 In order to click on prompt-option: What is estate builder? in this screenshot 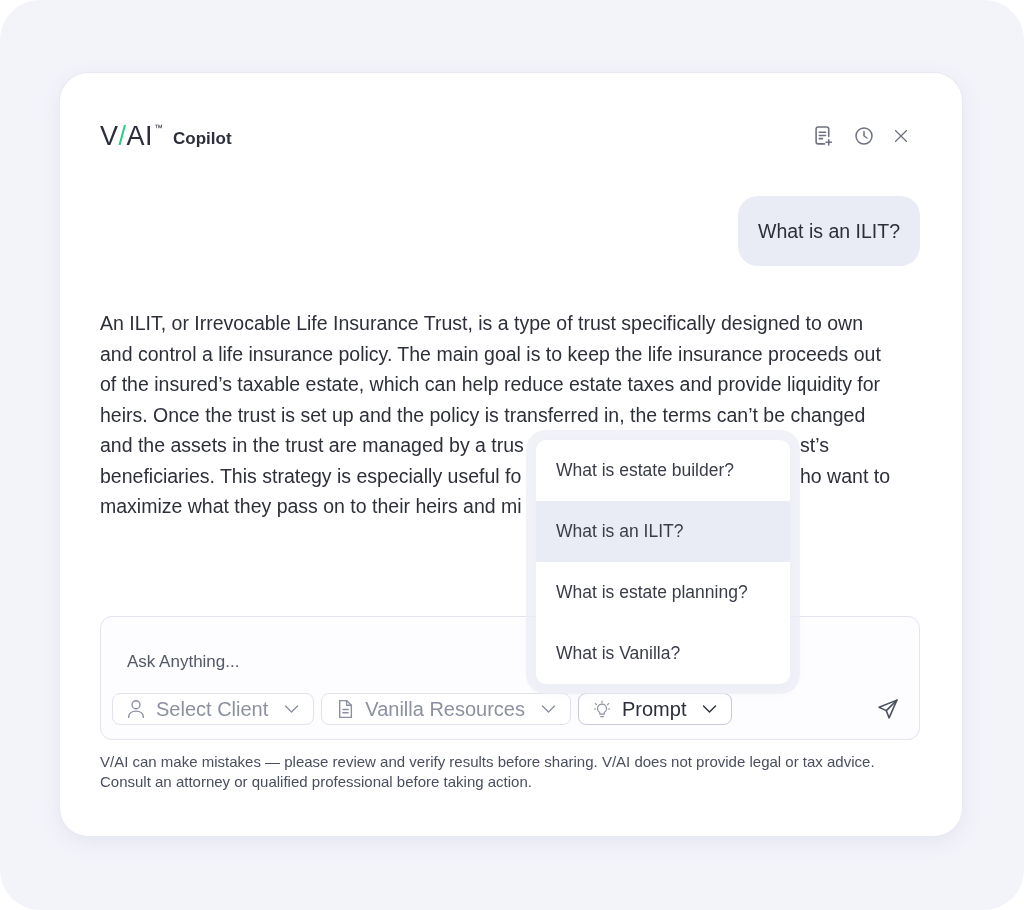, I will do `click(663, 470)`.